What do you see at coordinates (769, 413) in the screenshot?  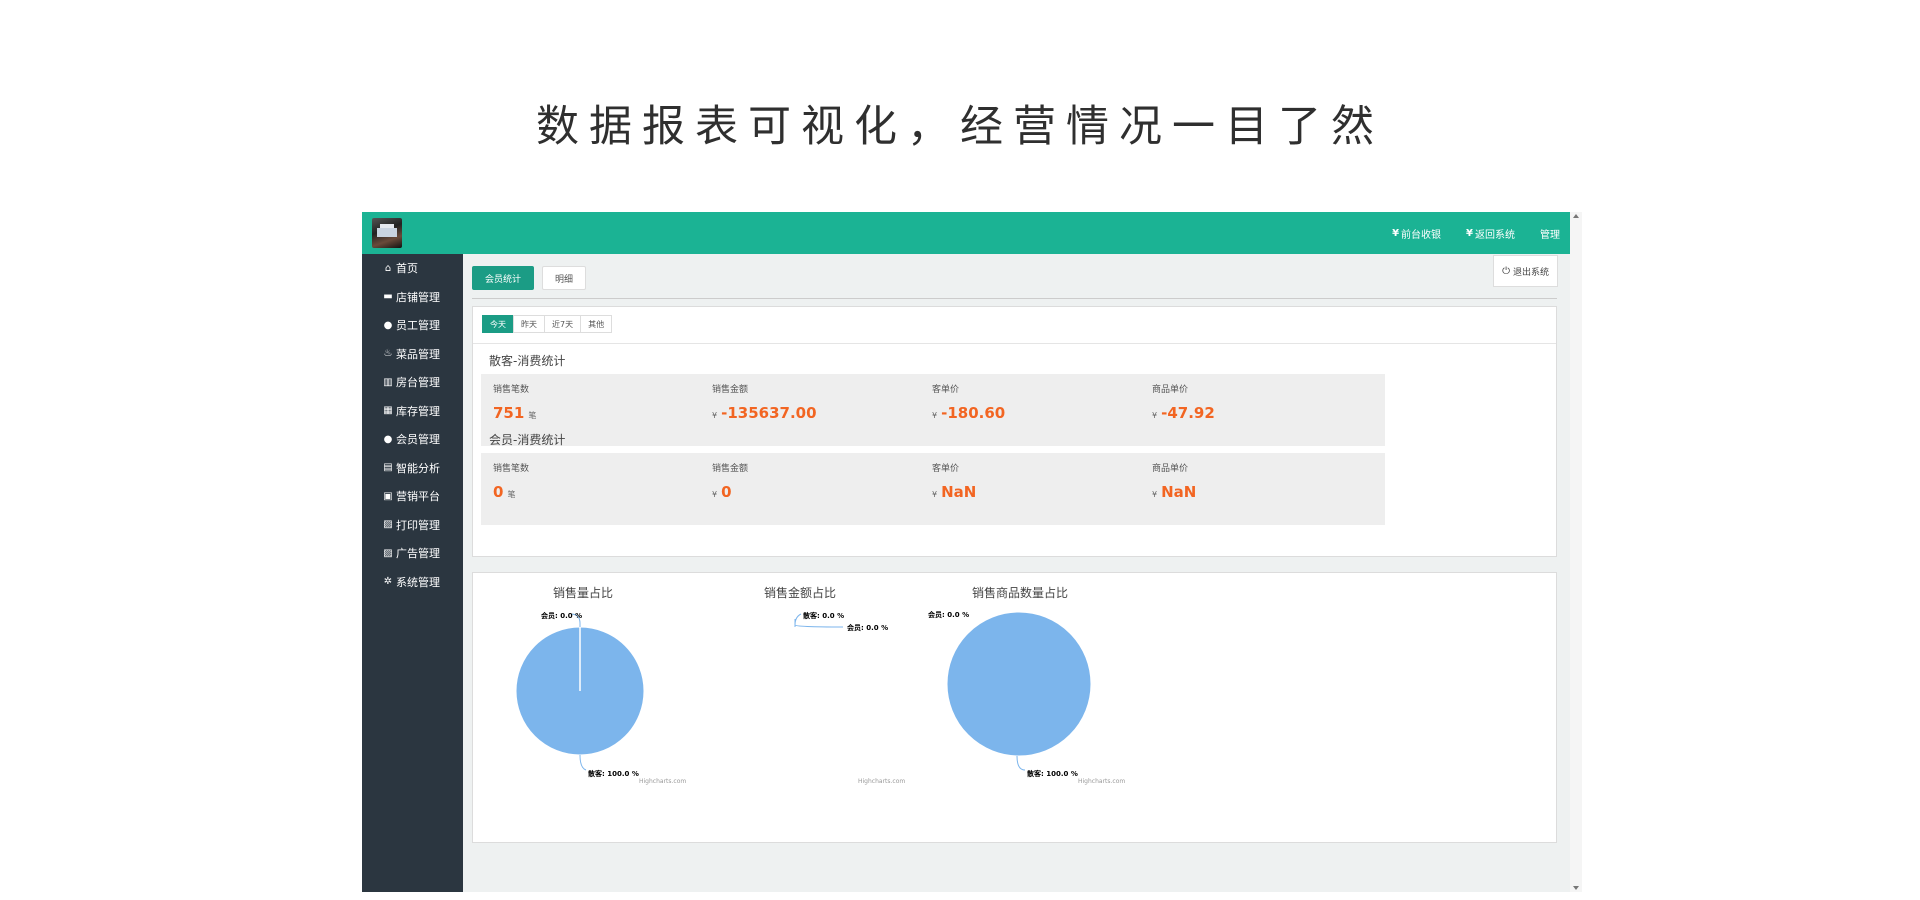 I see `stat-number: -135637.00` at bounding box center [769, 413].